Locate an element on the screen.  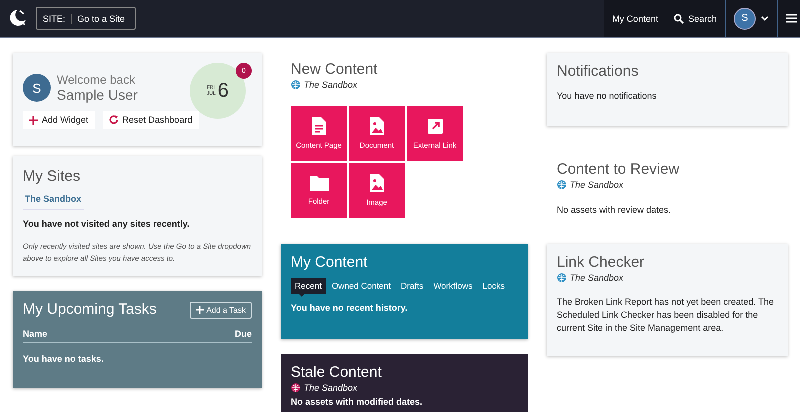
message: You have no recent history. is located at coordinates (350, 308).